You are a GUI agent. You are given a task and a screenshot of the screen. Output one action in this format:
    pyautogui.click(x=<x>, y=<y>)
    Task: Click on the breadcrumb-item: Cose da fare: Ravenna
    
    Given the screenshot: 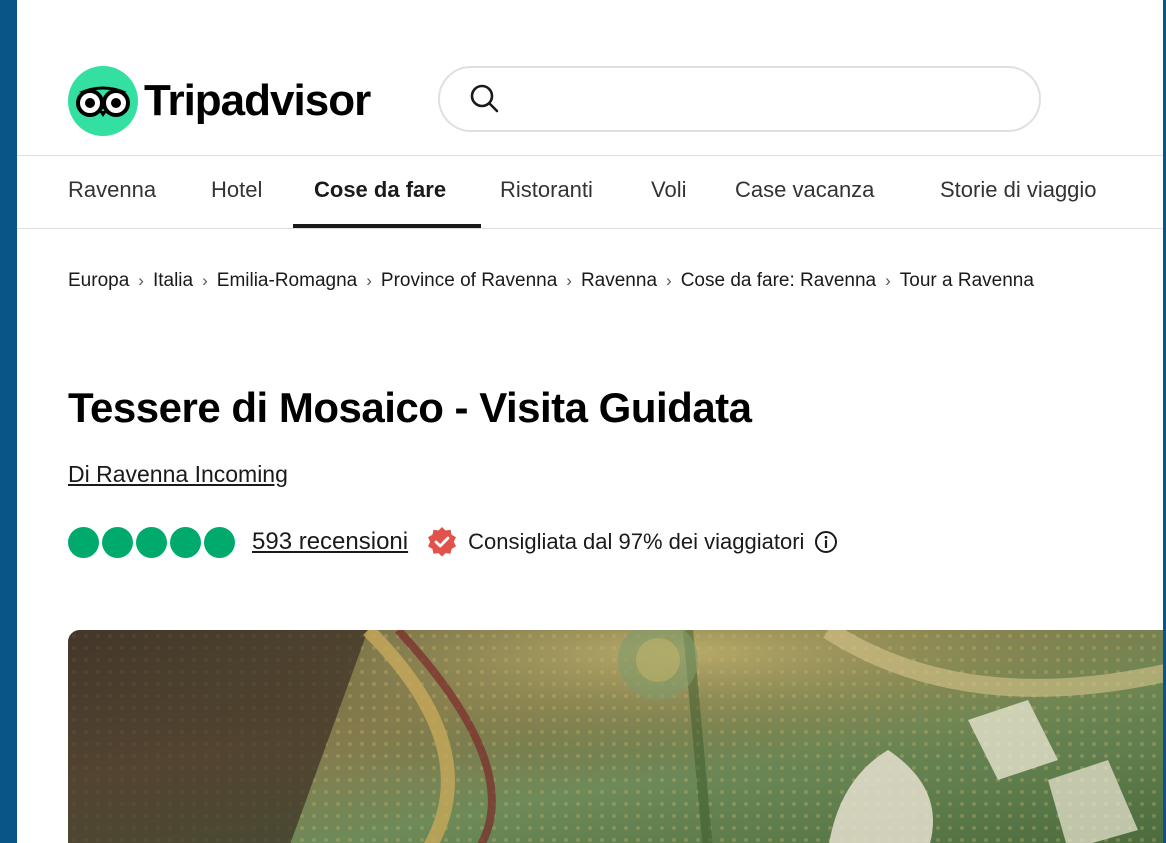 What is the action you would take?
    pyautogui.click(x=778, y=281)
    